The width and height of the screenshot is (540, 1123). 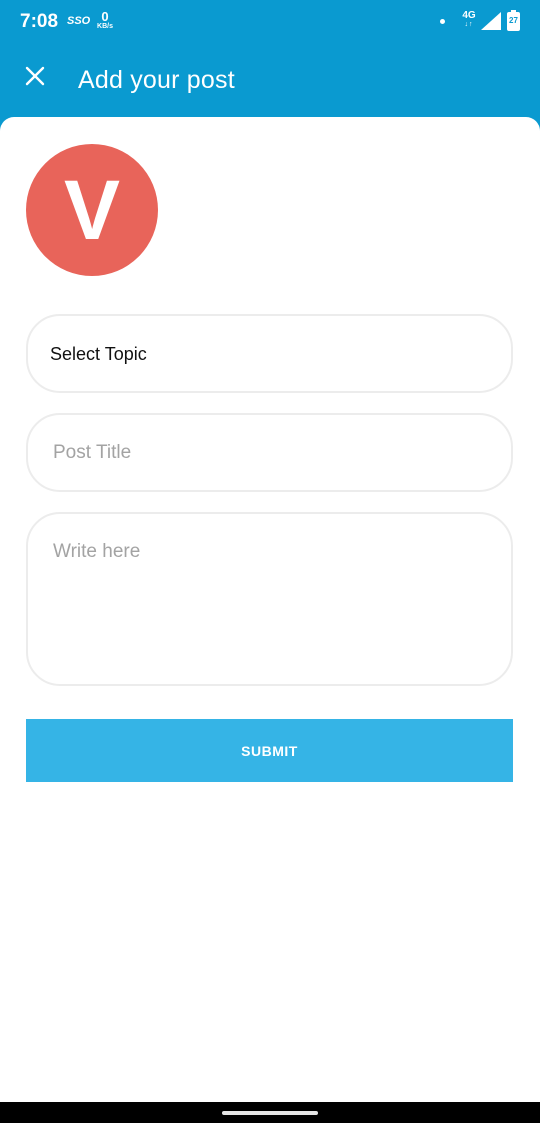 What do you see at coordinates (491, 21) in the screenshot?
I see `signal-icon` at bounding box center [491, 21].